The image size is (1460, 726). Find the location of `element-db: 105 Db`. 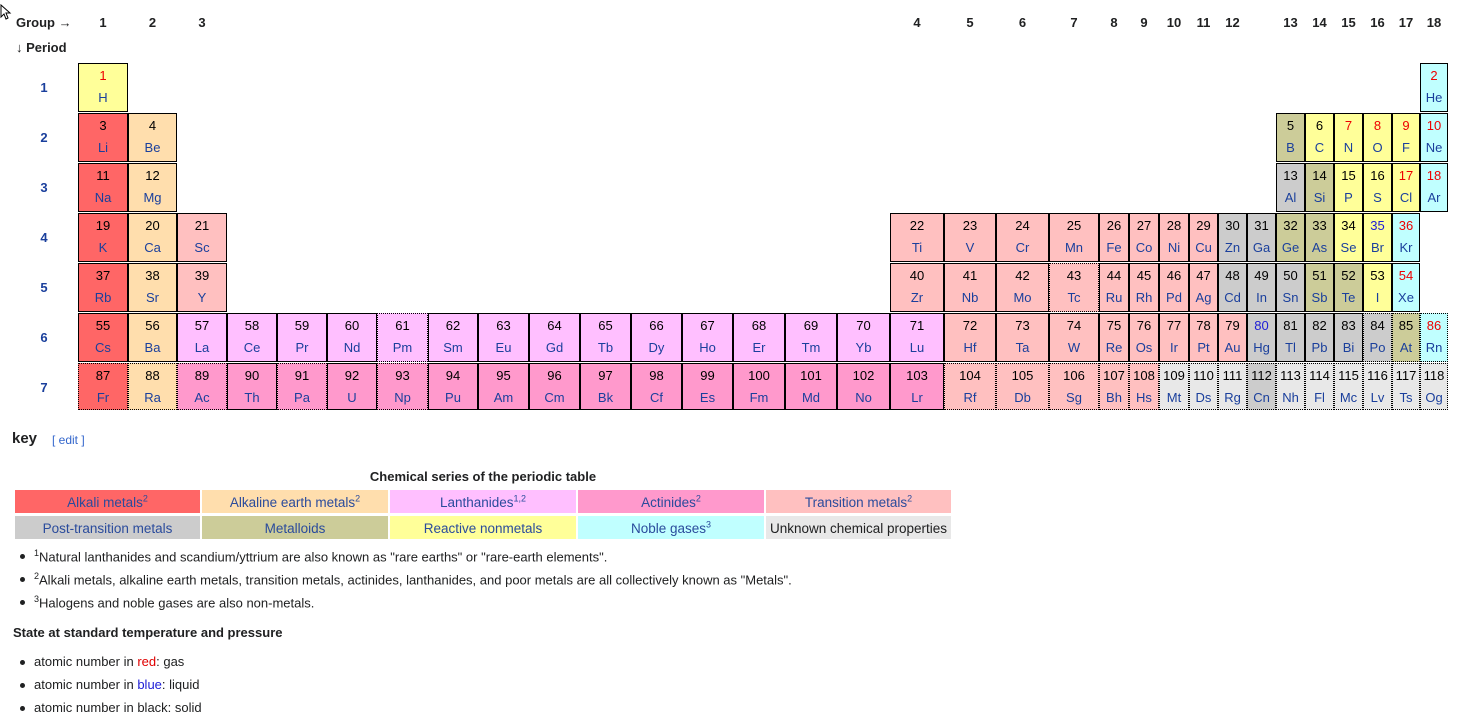

element-db: 105 Db is located at coordinates (1022, 386).